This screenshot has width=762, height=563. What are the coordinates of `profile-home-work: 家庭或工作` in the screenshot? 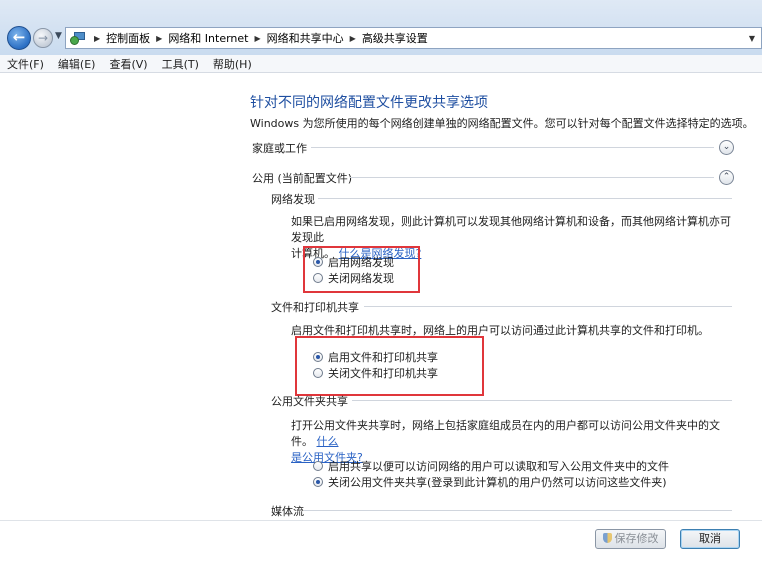 It's located at (279, 148).